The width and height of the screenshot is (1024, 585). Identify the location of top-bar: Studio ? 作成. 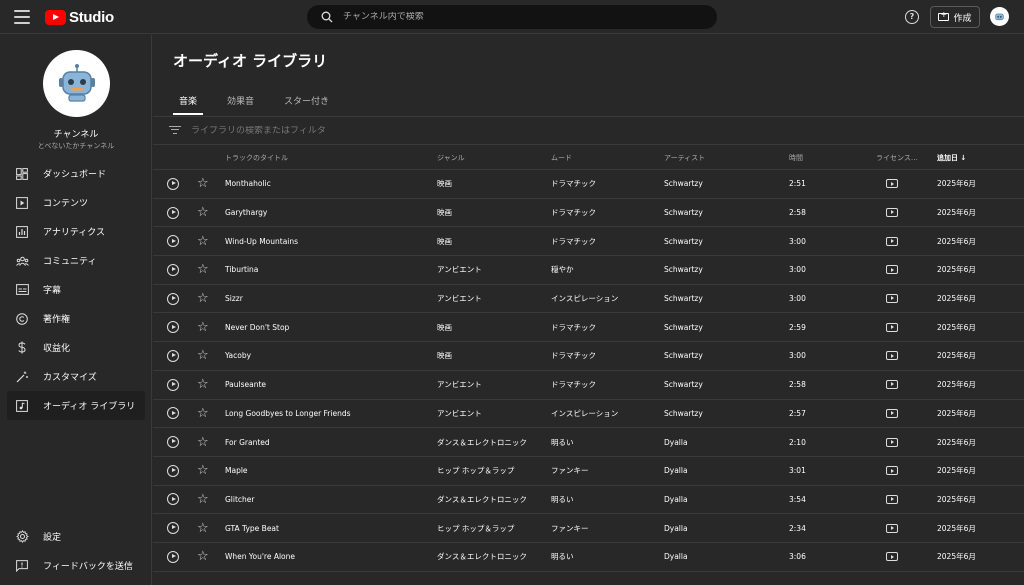
(512, 17).